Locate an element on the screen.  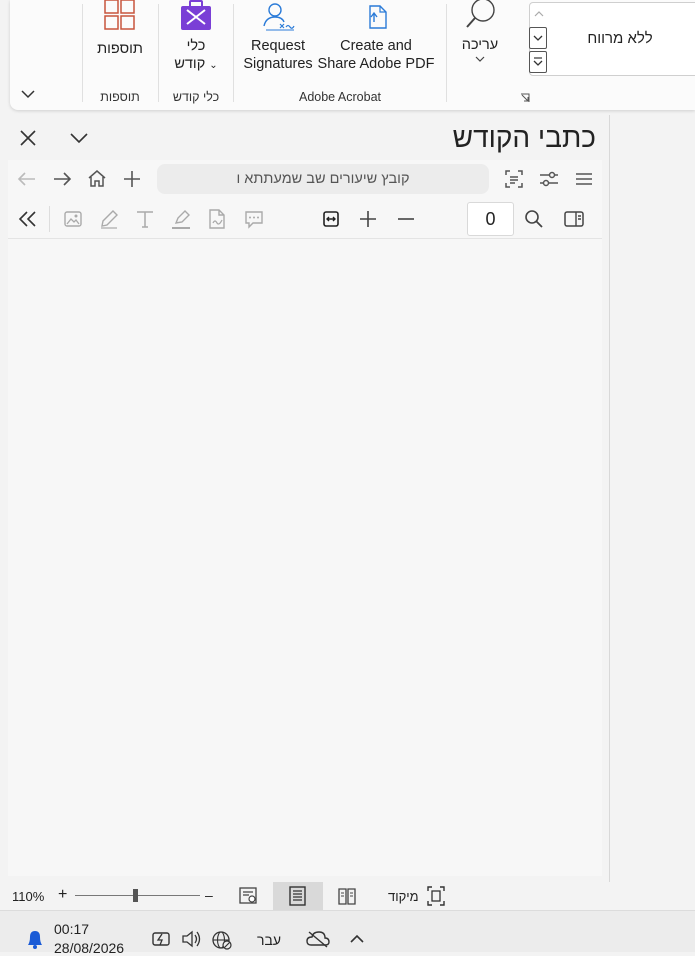
minus-icon is located at coordinates (406, 219).